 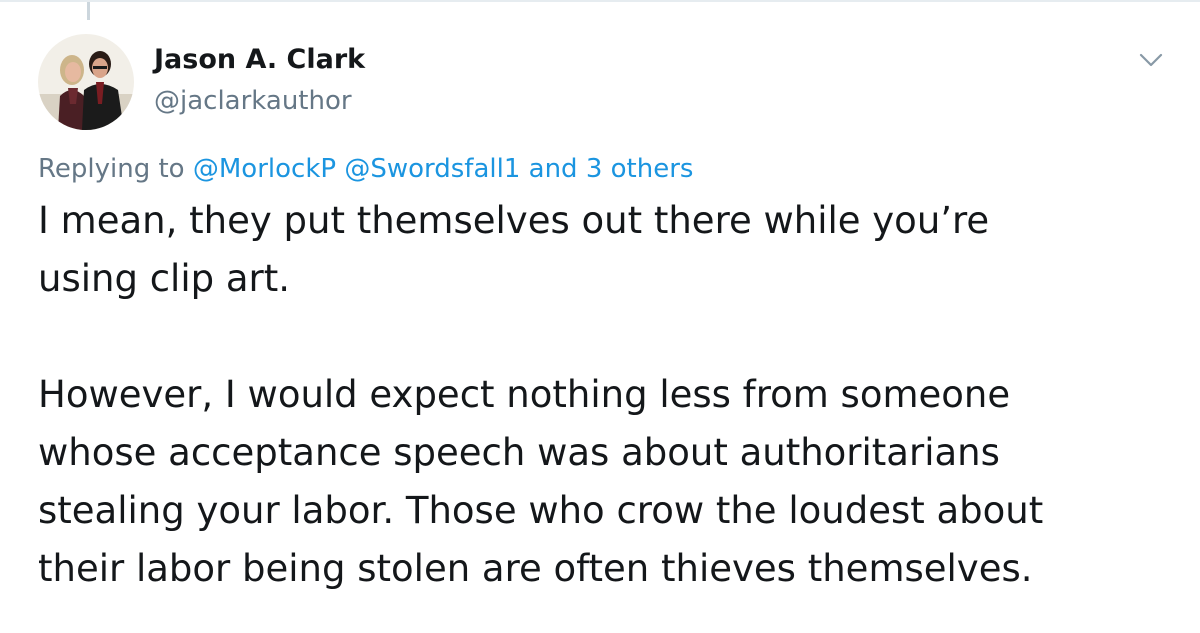 I want to click on replying-to-label: Replying to, so click(x=111, y=169).